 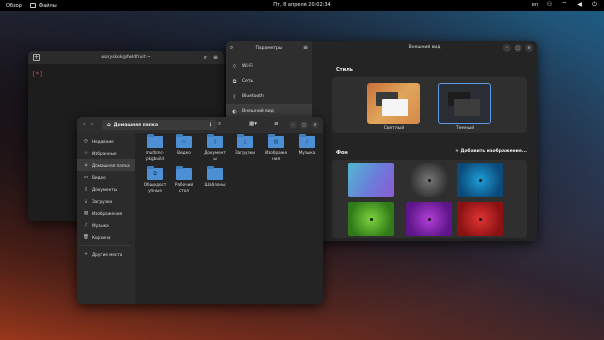 What do you see at coordinates (155, 173) in the screenshot?
I see `public-folder-icon: ⧉` at bounding box center [155, 173].